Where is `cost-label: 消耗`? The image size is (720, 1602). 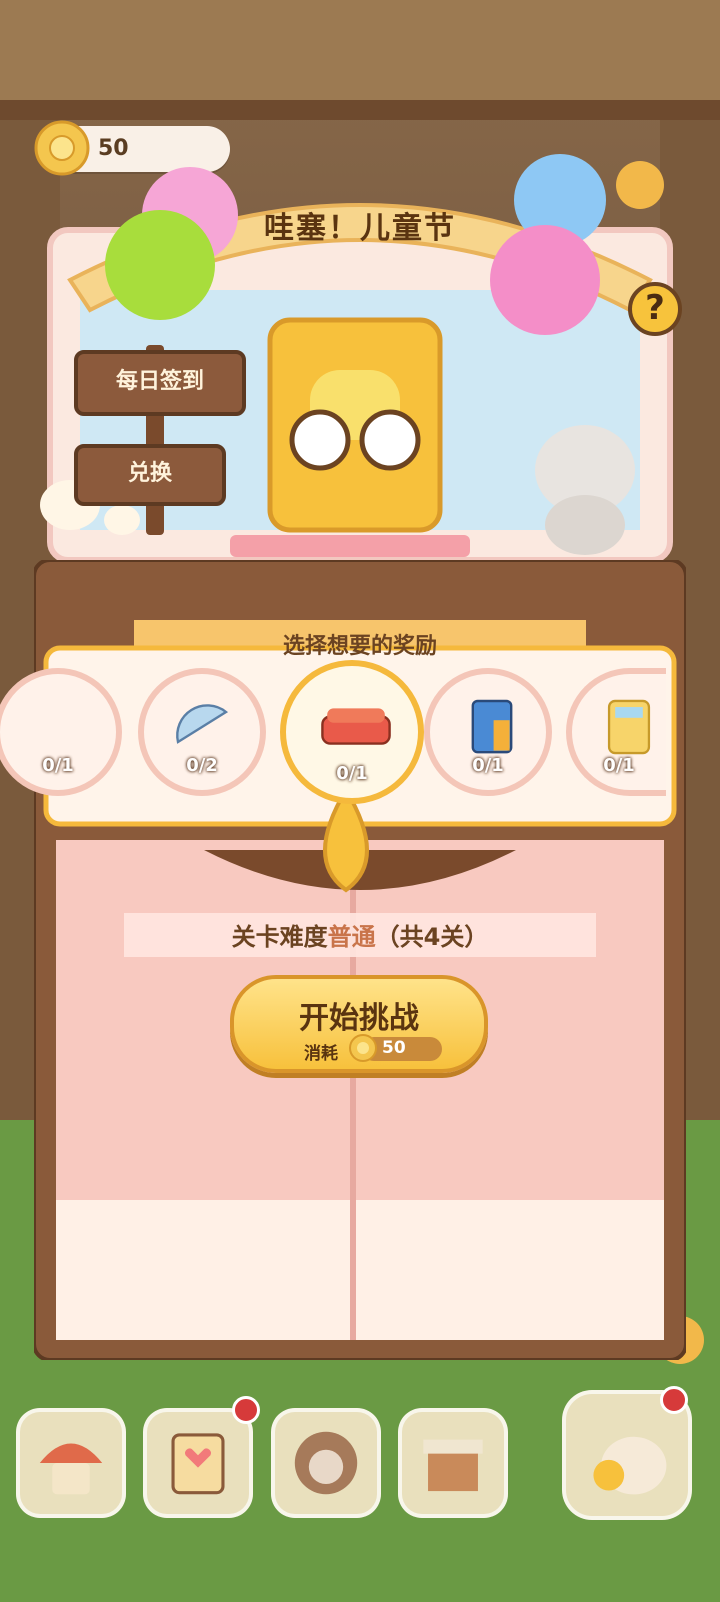 cost-label: 消耗 is located at coordinates (321, 1054).